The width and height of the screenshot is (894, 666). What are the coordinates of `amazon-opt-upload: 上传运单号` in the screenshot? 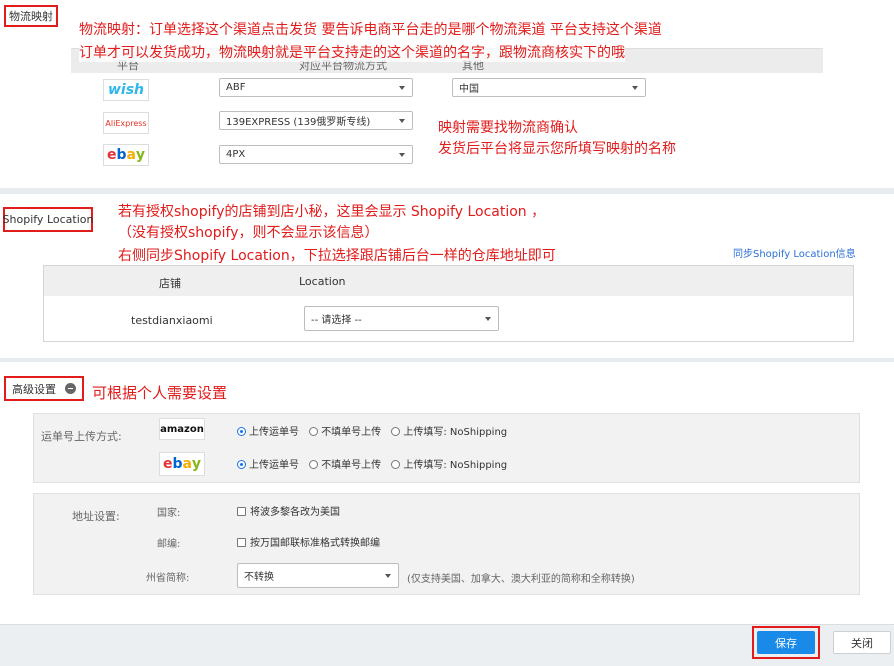 It's located at (268, 432).